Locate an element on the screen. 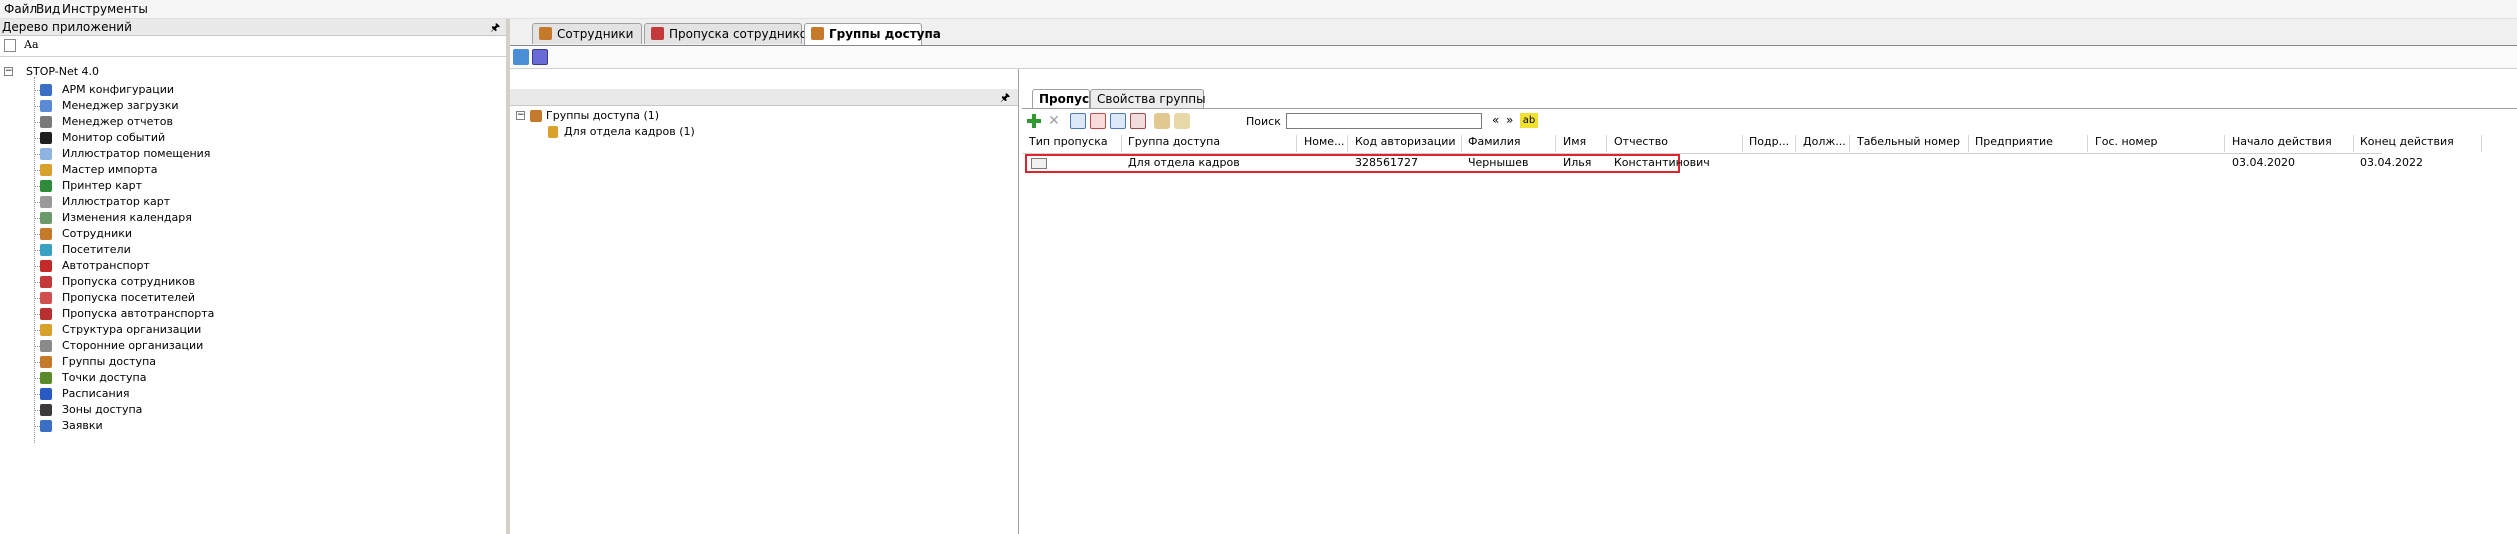 The height and width of the screenshot is (534, 2517). menu-bar: Файл Вид Инструменты is located at coordinates (1258, 9).